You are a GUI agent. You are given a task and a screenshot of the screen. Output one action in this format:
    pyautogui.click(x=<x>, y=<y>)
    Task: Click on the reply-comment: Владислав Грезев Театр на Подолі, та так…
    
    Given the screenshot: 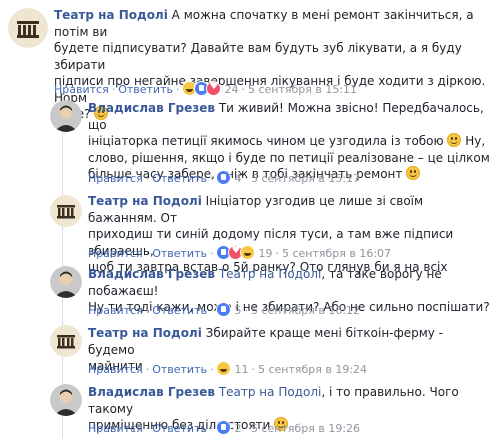 What is the action you would take?
    pyautogui.click(x=247, y=291)
    